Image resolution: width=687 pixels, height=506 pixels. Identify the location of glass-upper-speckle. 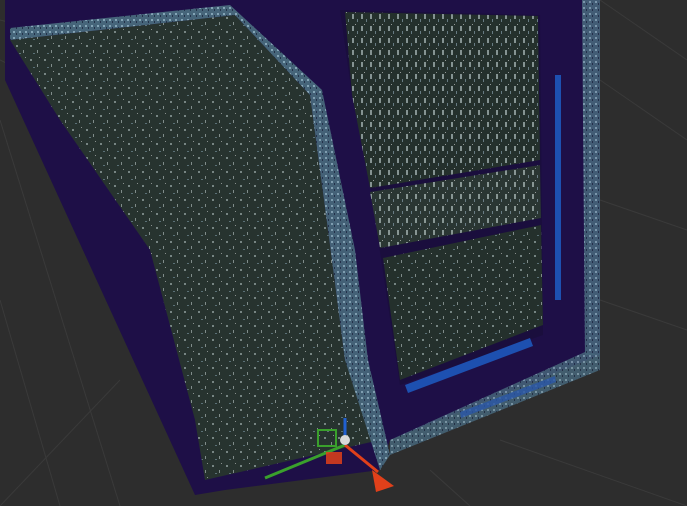
(442, 100).